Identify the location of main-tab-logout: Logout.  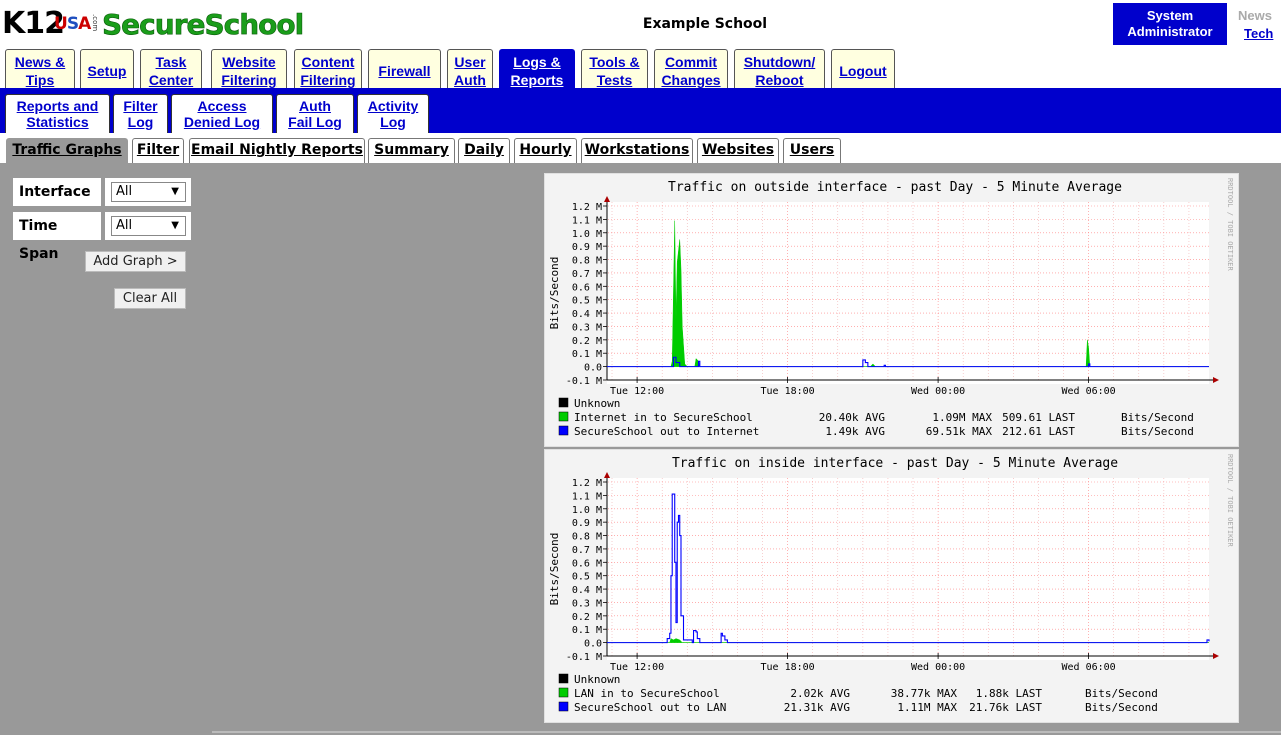
(863, 68).